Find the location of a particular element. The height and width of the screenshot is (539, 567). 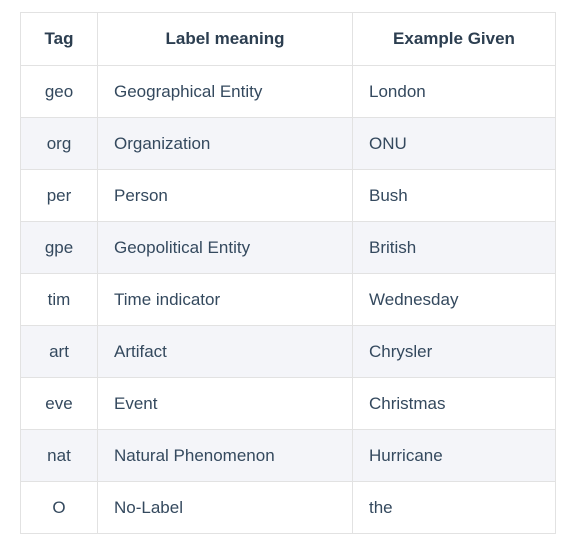

table-row: per Person Bush is located at coordinates (288, 195).